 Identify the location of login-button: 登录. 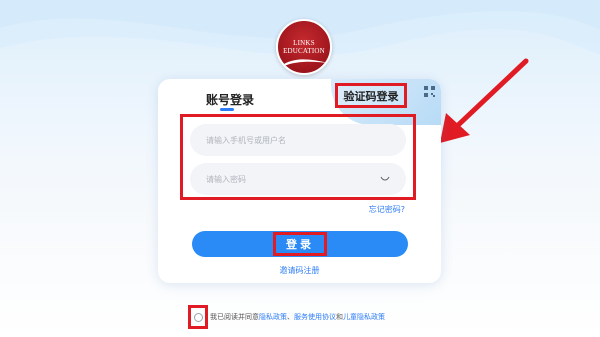
(300, 244).